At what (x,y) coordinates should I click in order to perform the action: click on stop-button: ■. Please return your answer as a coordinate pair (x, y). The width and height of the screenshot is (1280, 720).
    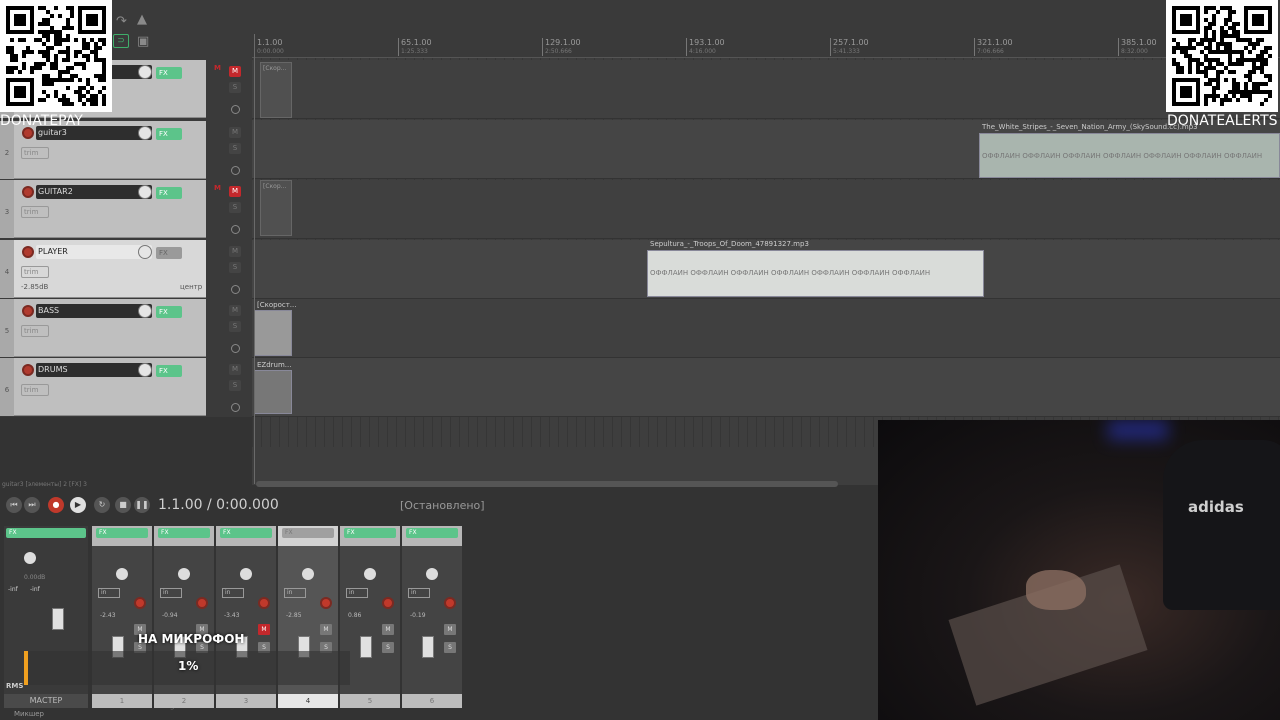
    Looking at the image, I should click on (123, 505).